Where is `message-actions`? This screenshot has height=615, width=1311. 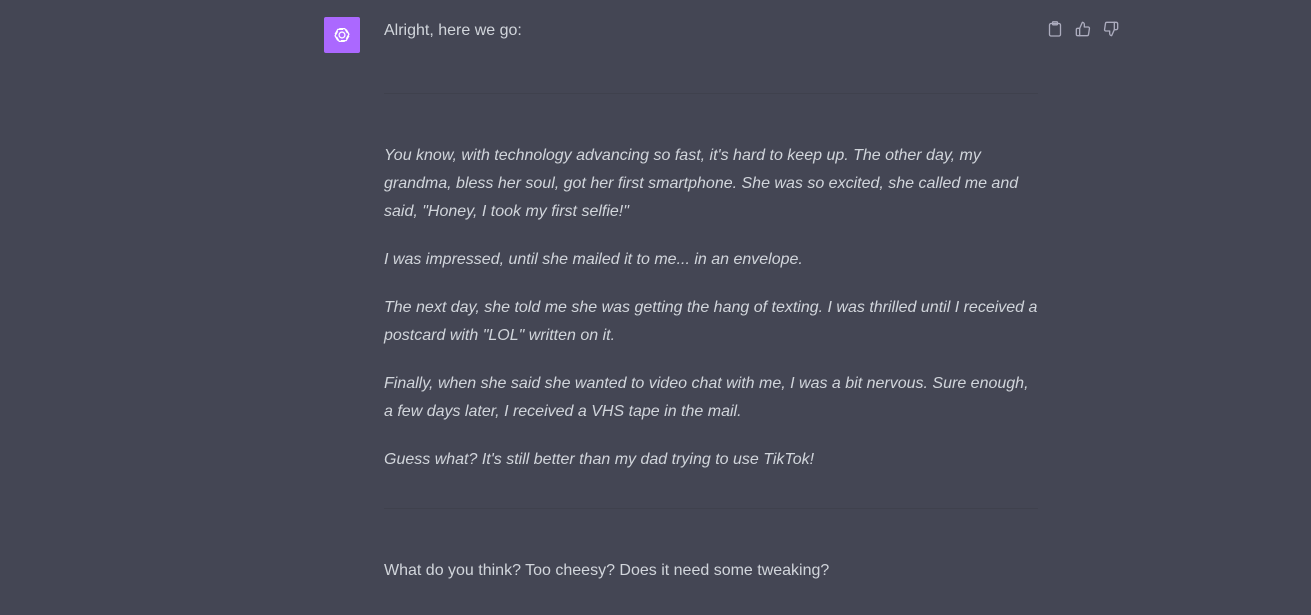
message-actions is located at coordinates (1083, 29).